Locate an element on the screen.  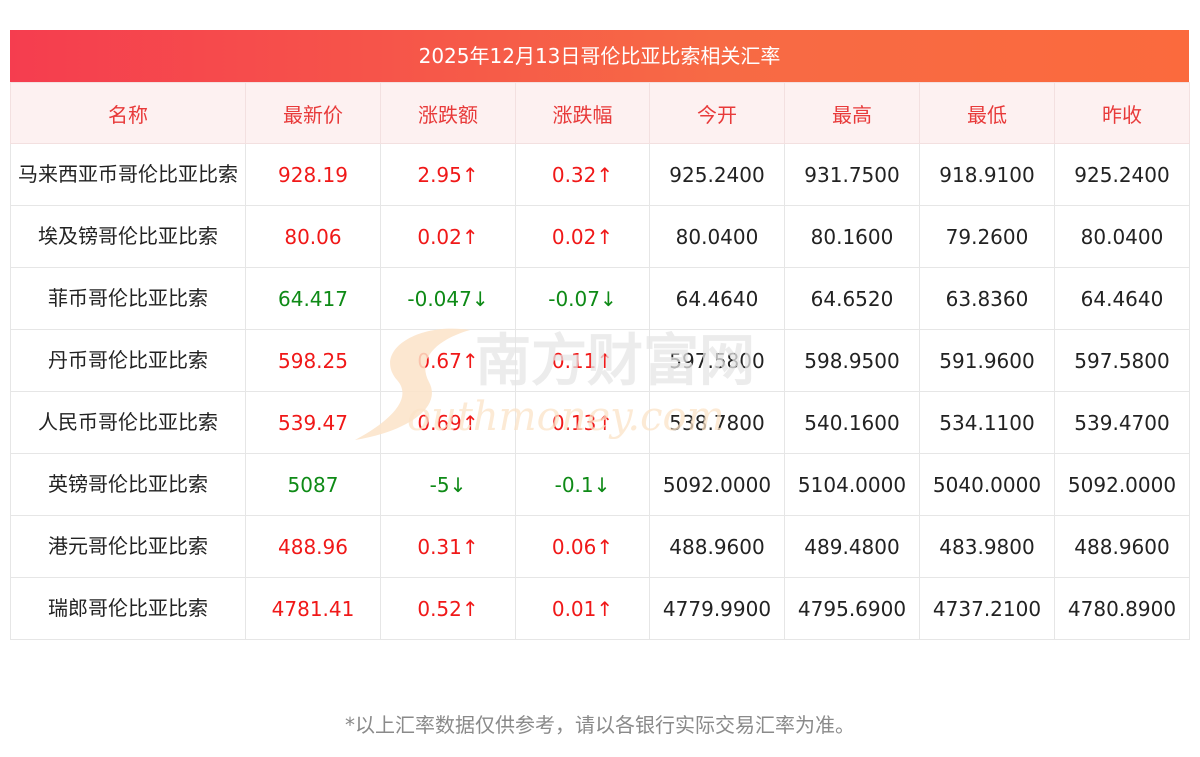
cell-high: 489.4800 is located at coordinates (852, 546).